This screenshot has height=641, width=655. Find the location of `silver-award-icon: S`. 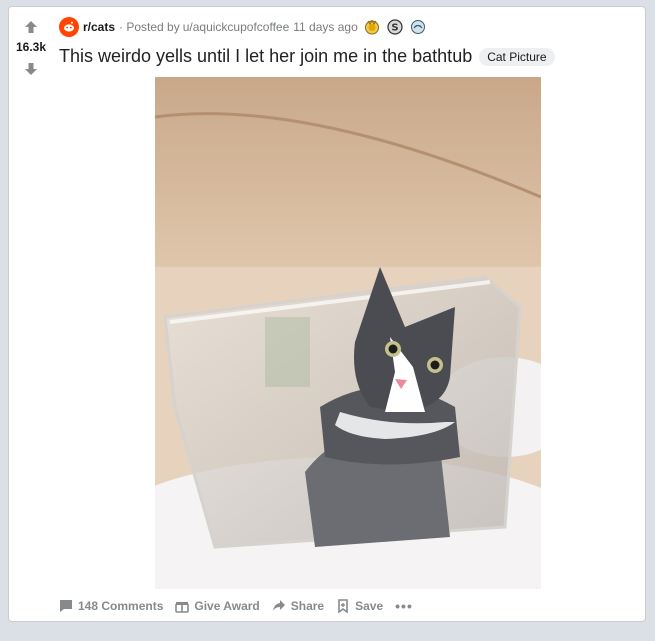

silver-award-icon: S is located at coordinates (395, 27).